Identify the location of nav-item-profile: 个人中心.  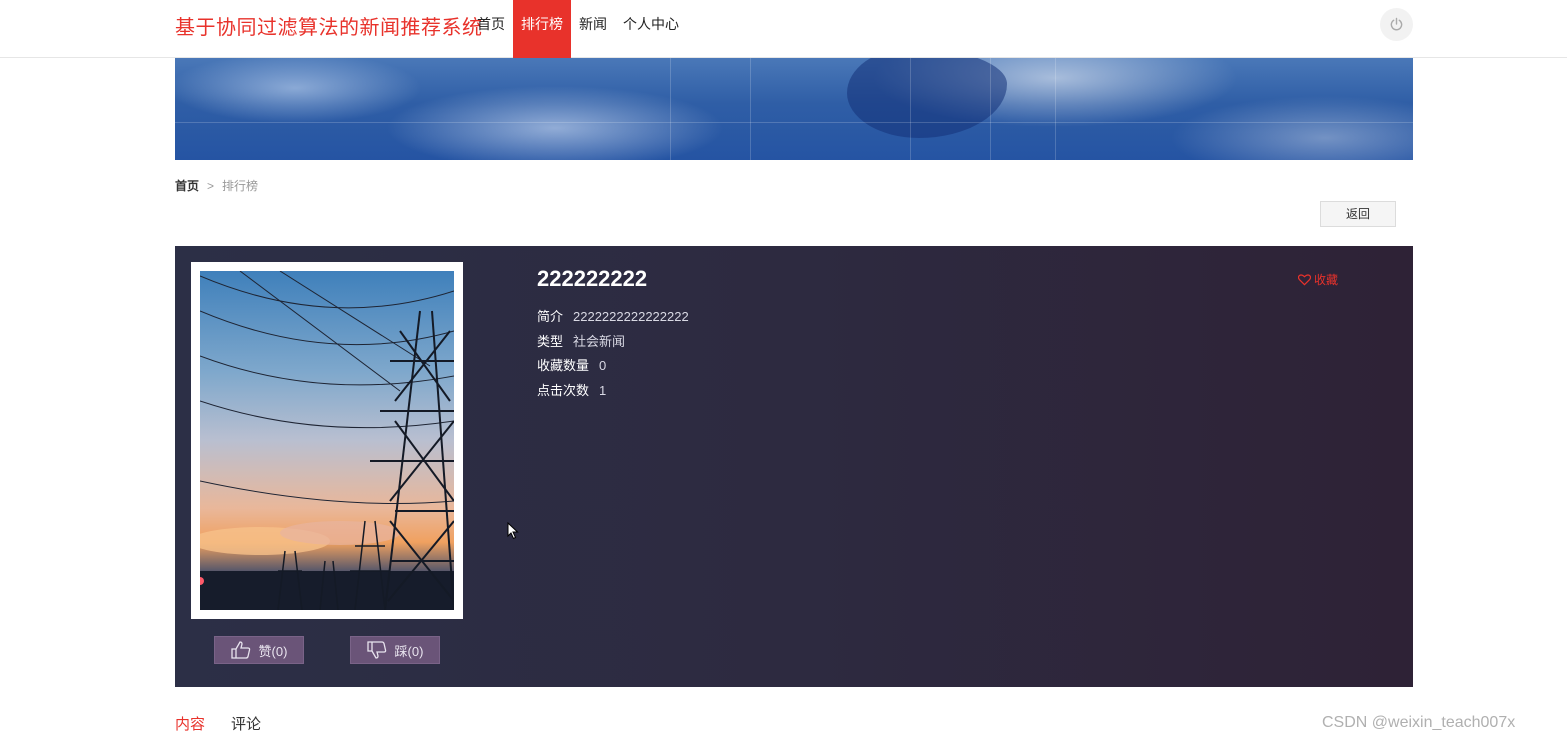
(651, 29).